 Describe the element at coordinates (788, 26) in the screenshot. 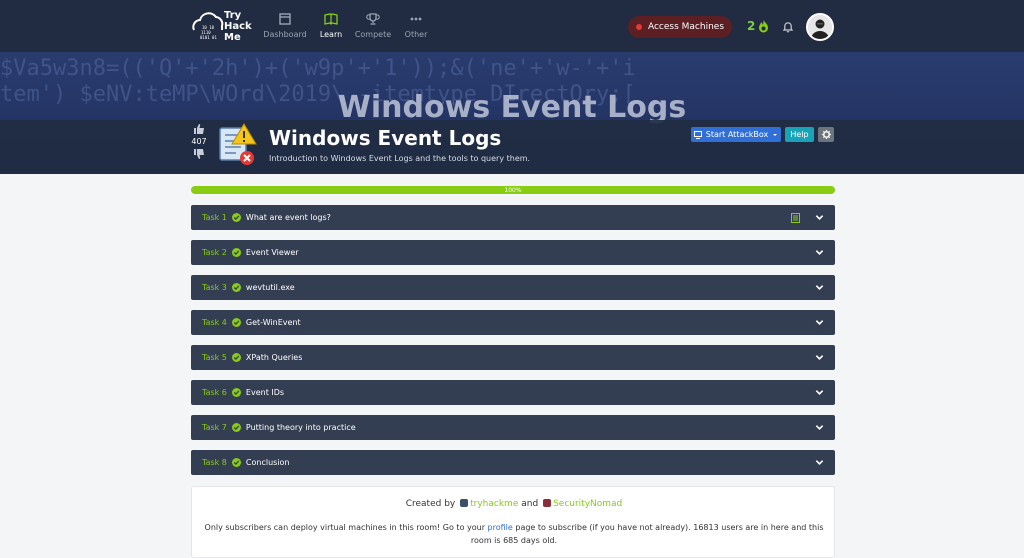

I see `bell-icon` at that location.